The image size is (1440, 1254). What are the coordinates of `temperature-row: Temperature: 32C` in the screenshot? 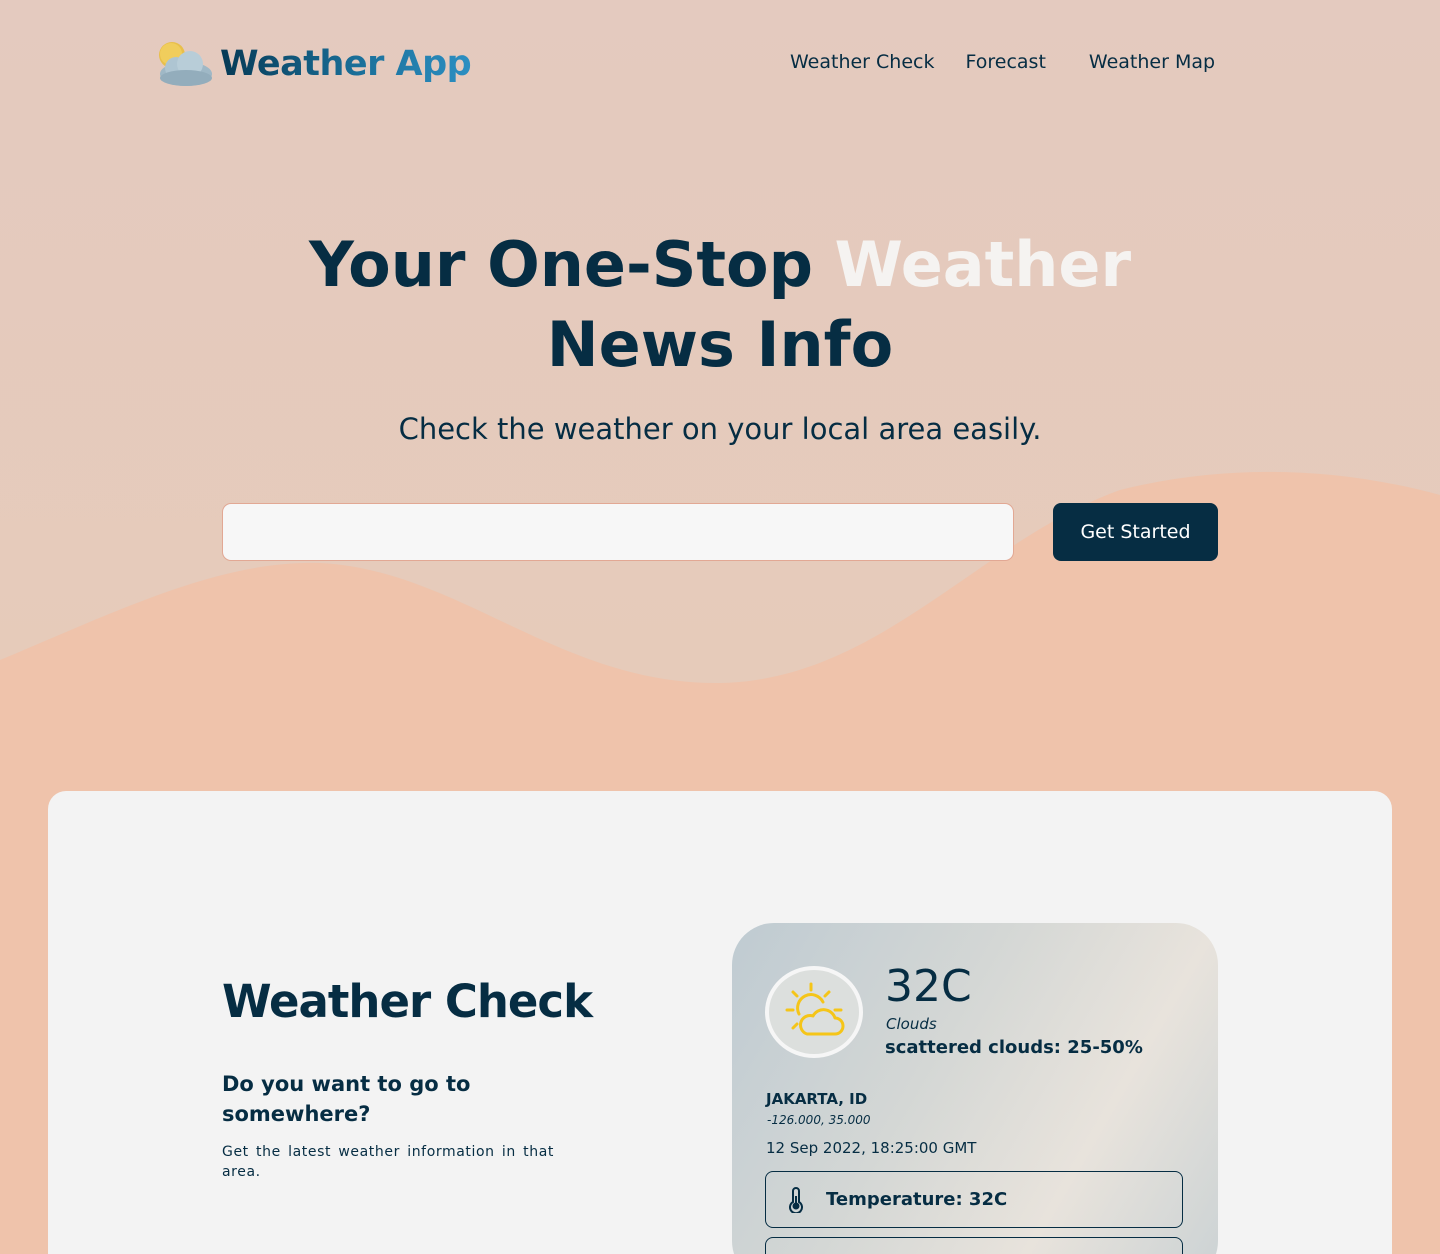 It's located at (974, 1199).